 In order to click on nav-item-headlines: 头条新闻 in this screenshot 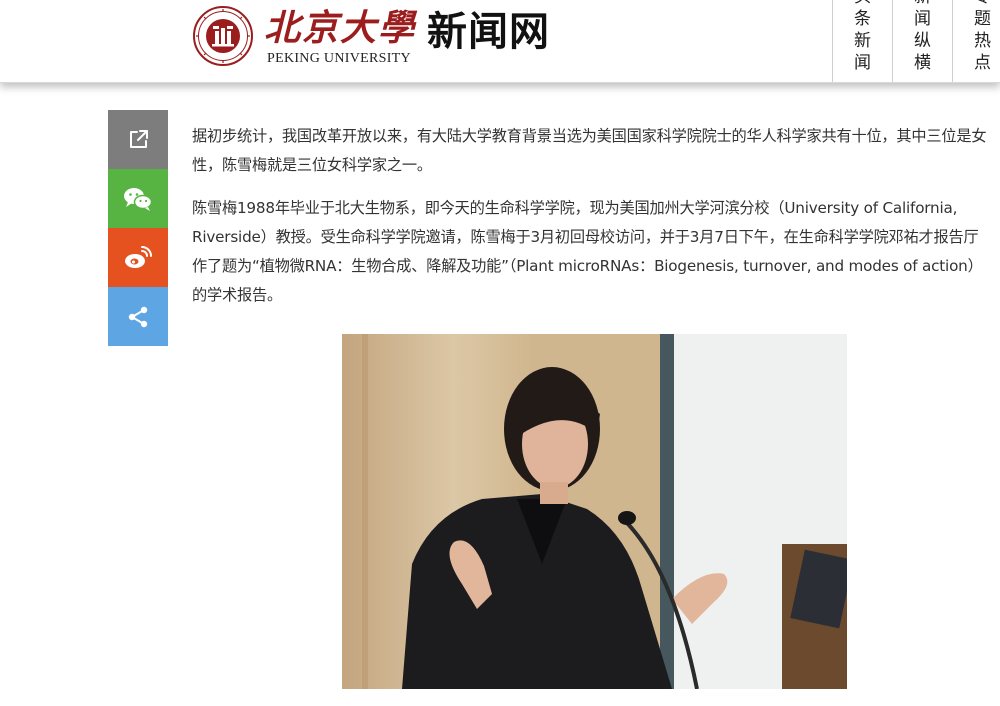, I will do `click(862, 41)`.